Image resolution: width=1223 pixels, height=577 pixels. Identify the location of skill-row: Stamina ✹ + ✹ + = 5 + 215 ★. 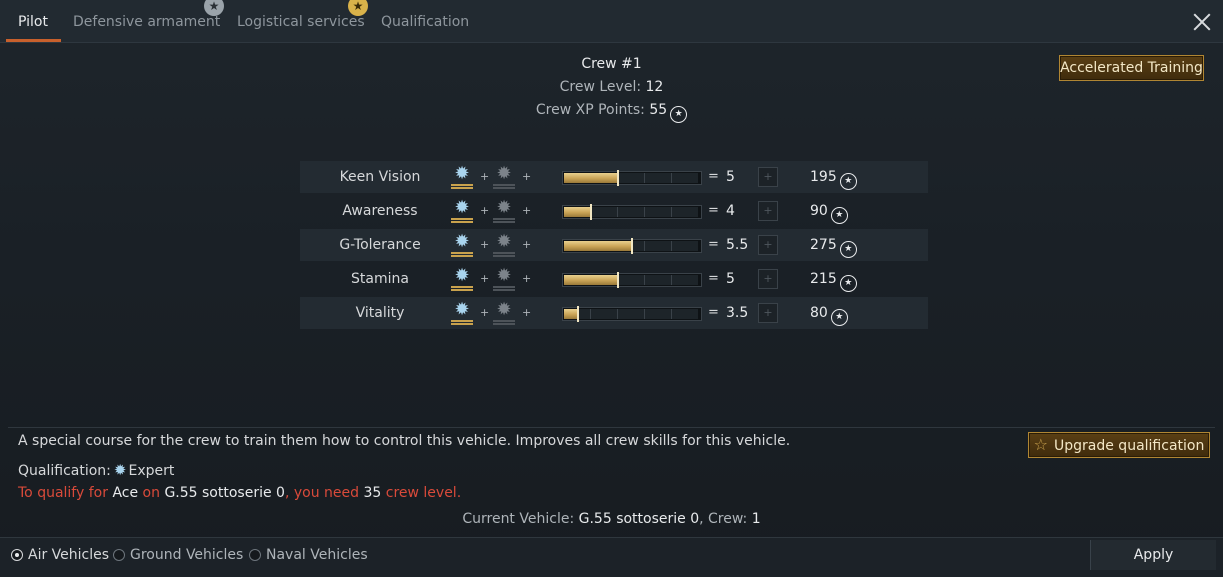
(614, 279).